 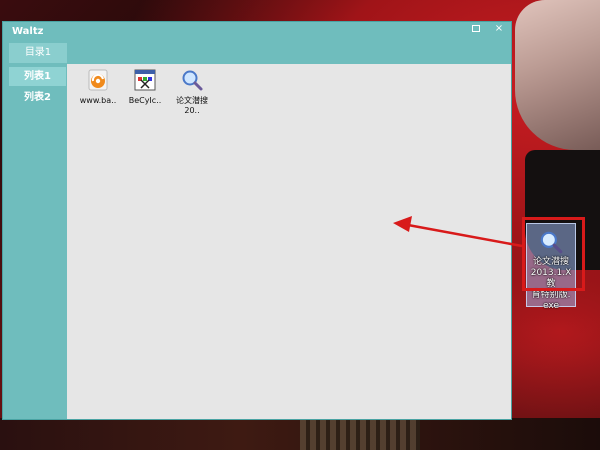 I want to click on close-button: ×, so click(x=499, y=29).